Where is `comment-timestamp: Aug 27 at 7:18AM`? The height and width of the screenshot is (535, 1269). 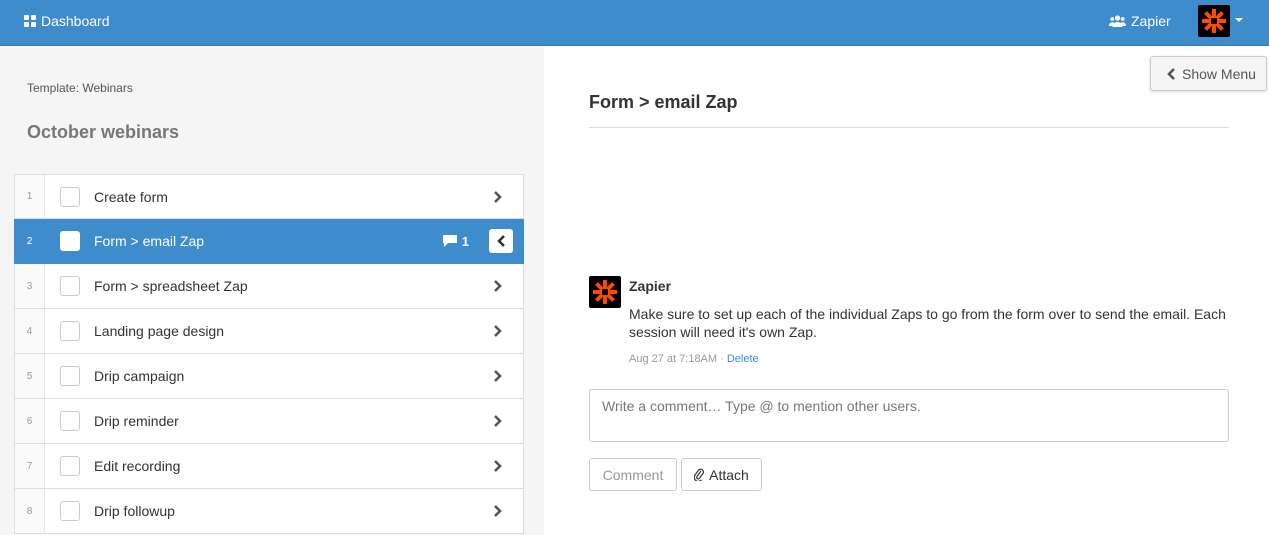 comment-timestamp: Aug 27 at 7:18AM is located at coordinates (673, 359).